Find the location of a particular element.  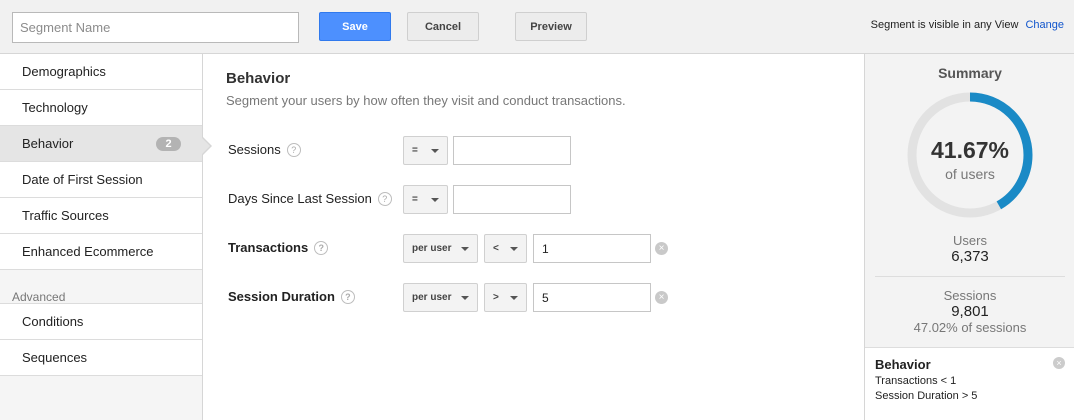

sidebar-item-technology: Technology is located at coordinates (101, 108).